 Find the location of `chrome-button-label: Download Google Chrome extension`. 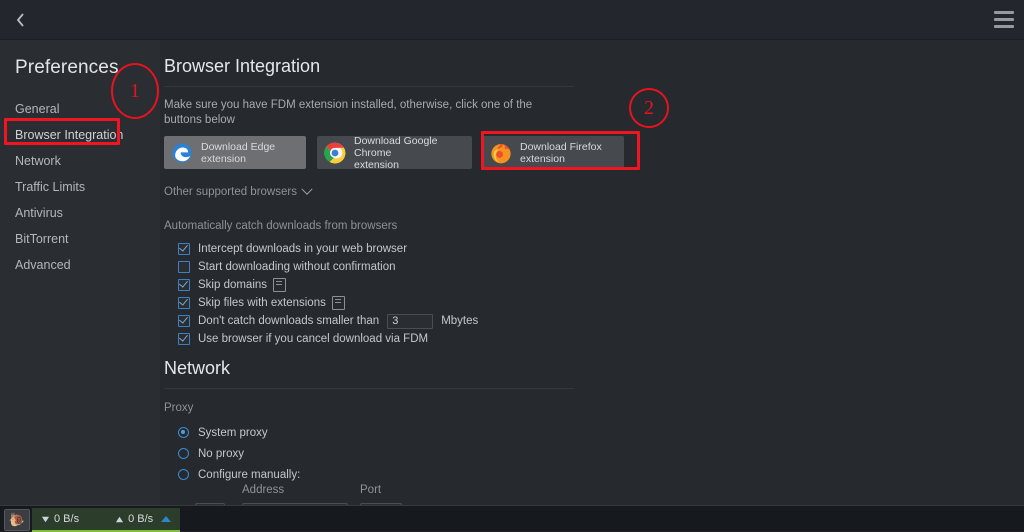

chrome-button-label: Download Google Chrome extension is located at coordinates (396, 152).